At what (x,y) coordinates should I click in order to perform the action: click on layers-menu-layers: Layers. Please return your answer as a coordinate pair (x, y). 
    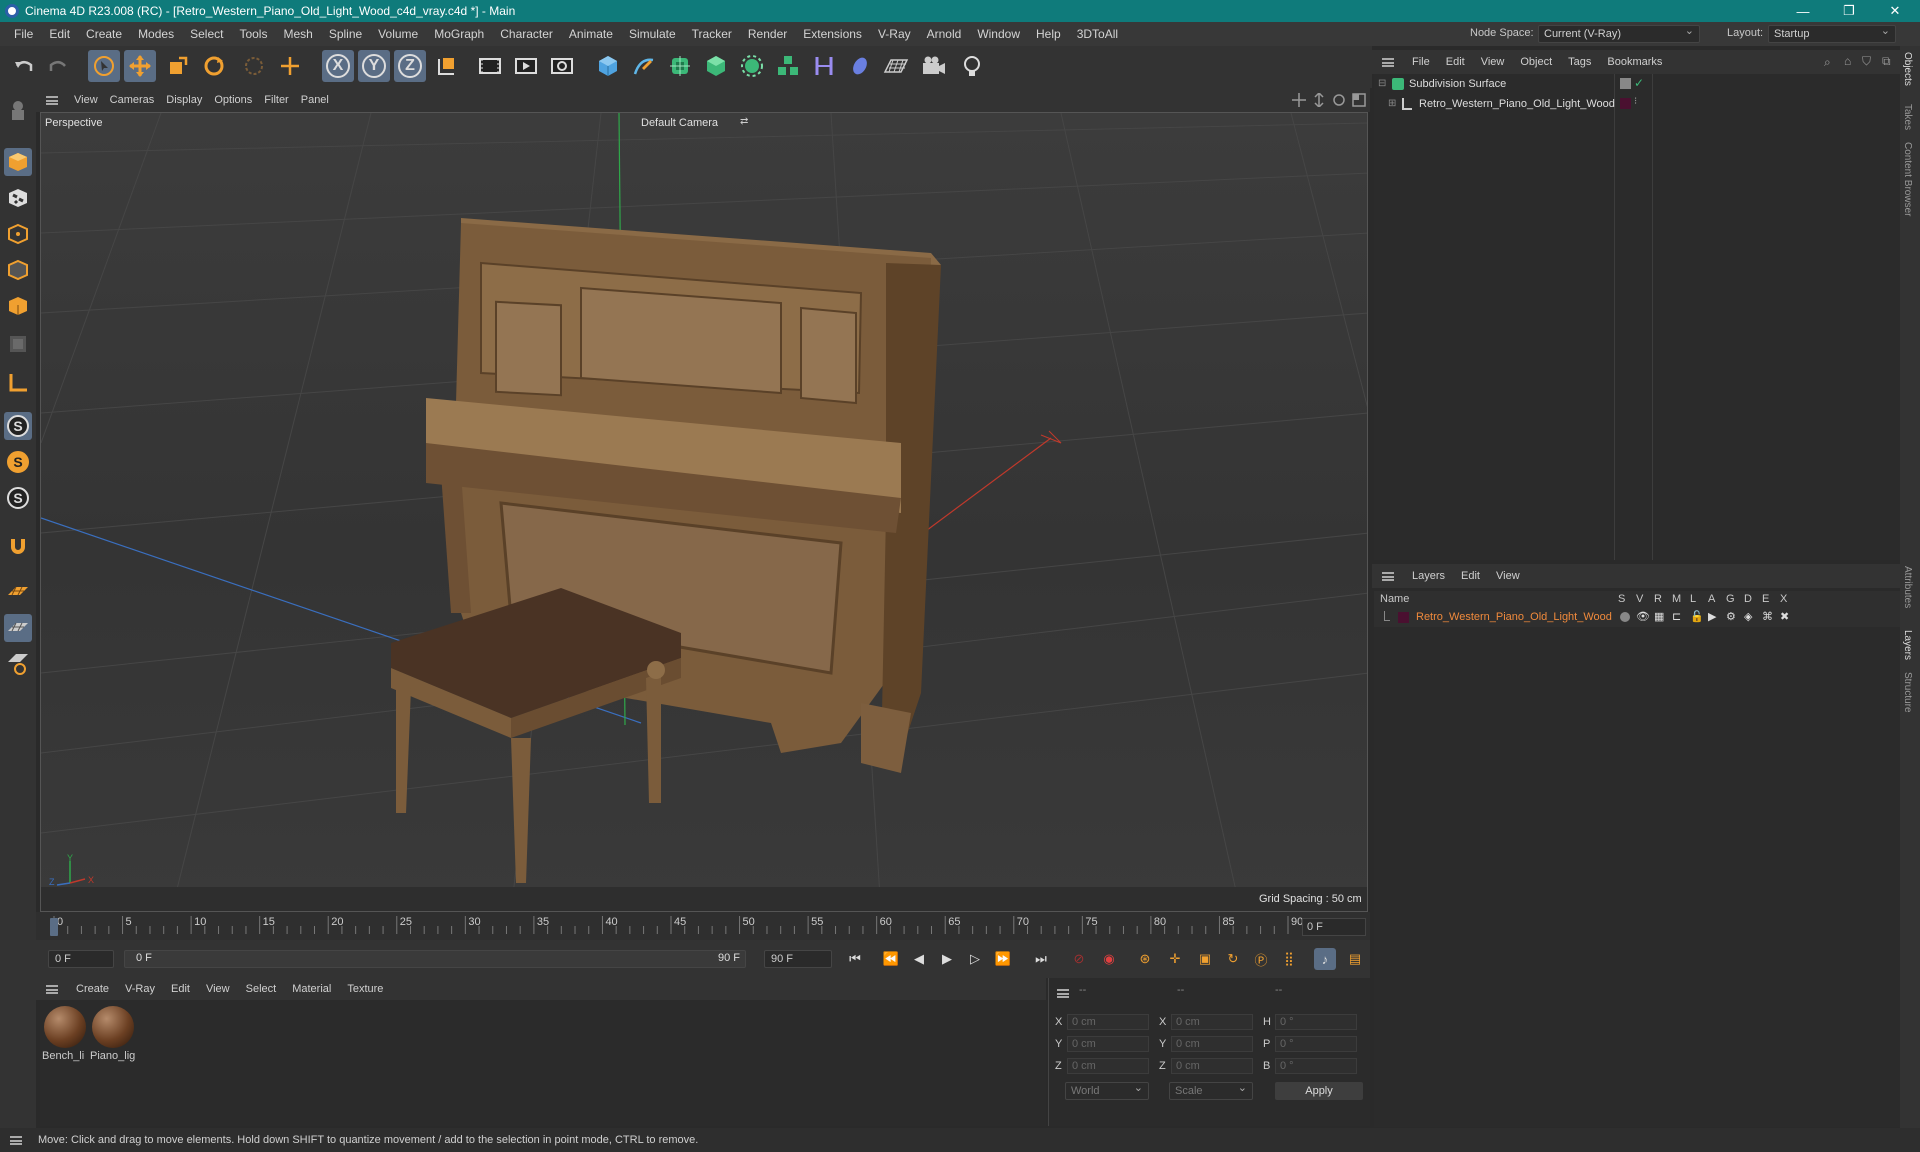
    Looking at the image, I should click on (1428, 576).